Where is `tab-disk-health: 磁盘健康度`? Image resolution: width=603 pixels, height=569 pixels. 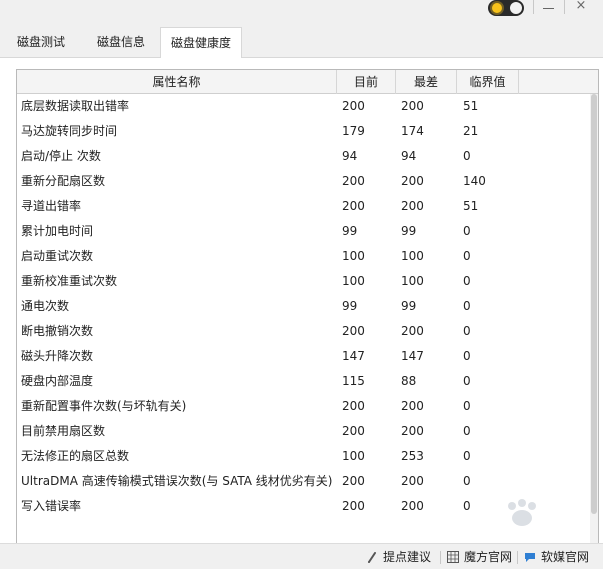 tab-disk-health: 磁盘健康度 is located at coordinates (201, 43).